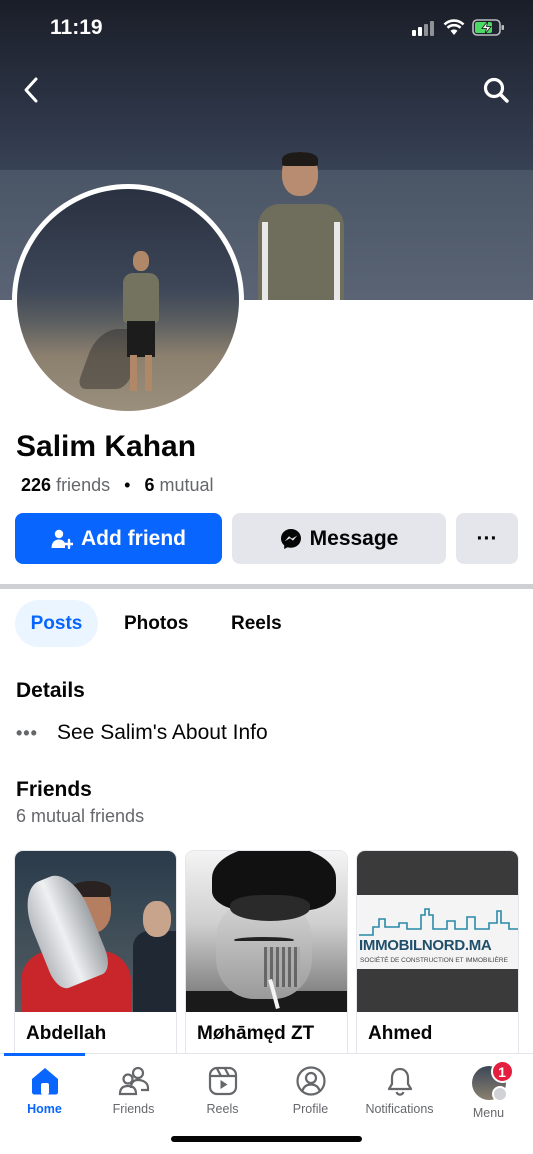 The image size is (533, 1154). What do you see at coordinates (186, 485) in the screenshot?
I see `mutual-label: mutual` at bounding box center [186, 485].